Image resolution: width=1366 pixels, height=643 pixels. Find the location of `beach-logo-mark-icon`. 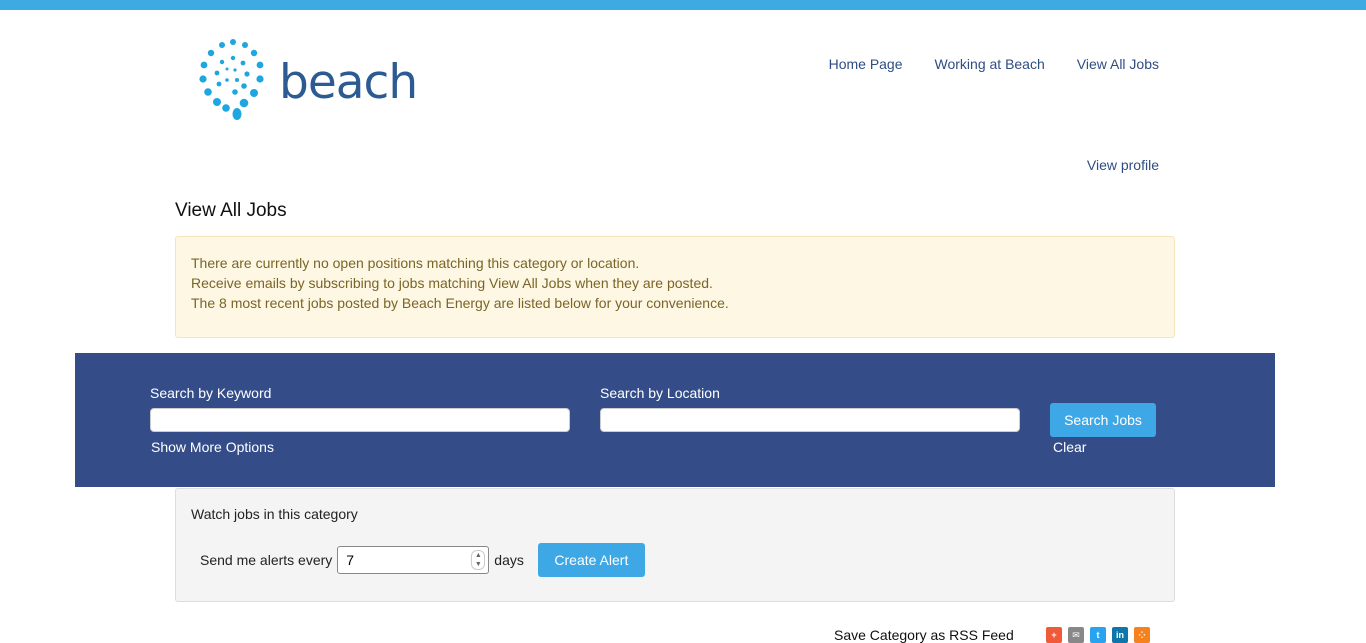

beach-logo-mark-icon is located at coordinates (231, 79).